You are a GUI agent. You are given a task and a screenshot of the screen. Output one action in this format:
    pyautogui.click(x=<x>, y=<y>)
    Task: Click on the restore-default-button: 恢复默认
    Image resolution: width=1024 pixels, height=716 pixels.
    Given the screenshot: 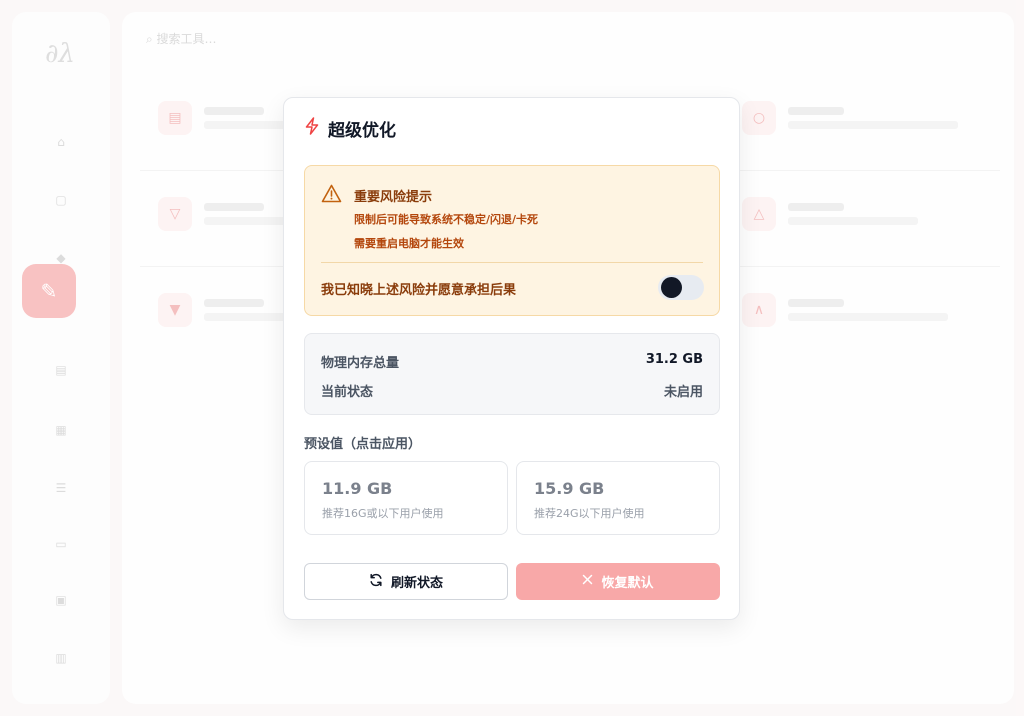 What is the action you would take?
    pyautogui.click(x=618, y=581)
    